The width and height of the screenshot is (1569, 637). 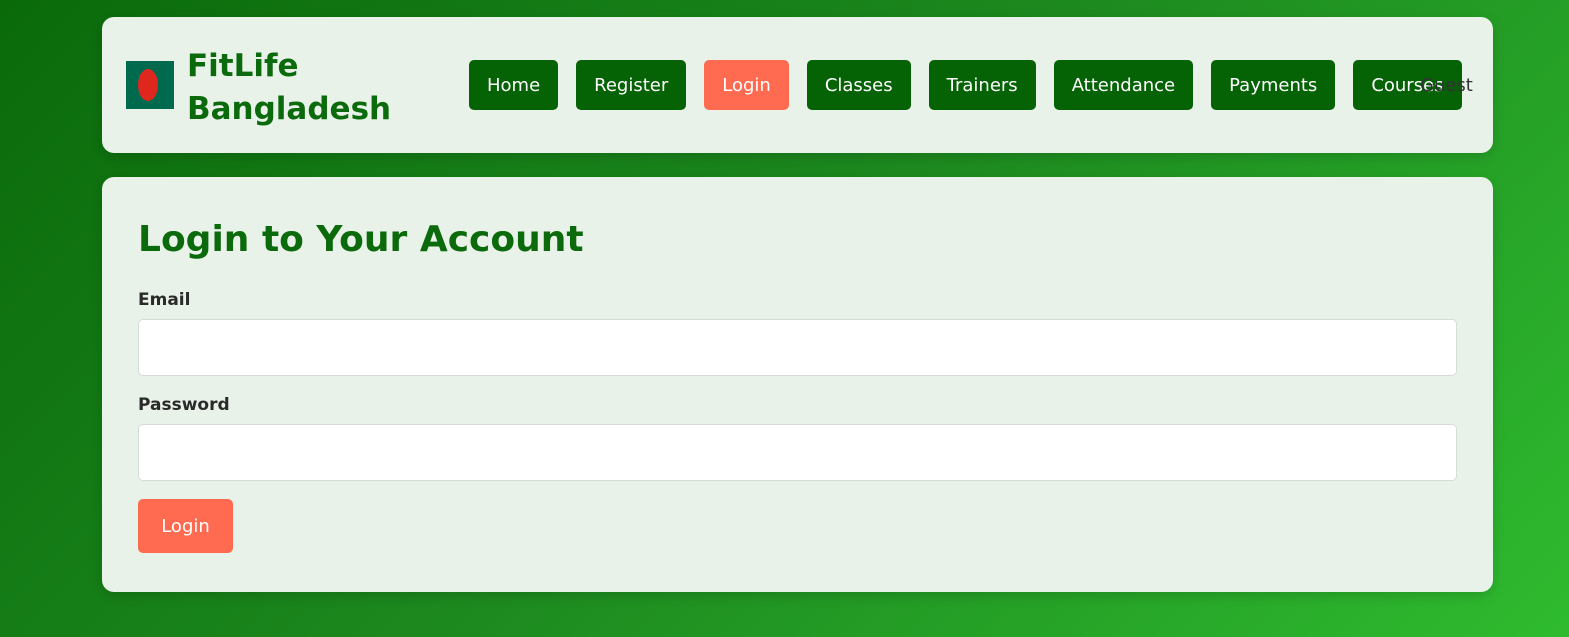 What do you see at coordinates (289, 109) in the screenshot?
I see `brand-name-line2: Bangladesh` at bounding box center [289, 109].